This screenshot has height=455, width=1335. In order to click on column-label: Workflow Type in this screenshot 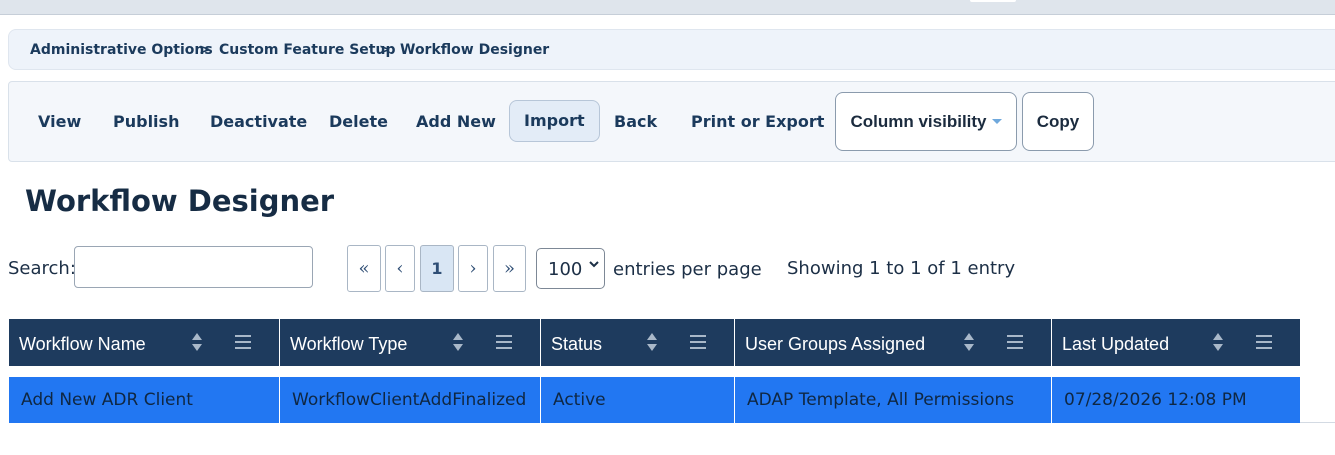, I will do `click(349, 344)`.